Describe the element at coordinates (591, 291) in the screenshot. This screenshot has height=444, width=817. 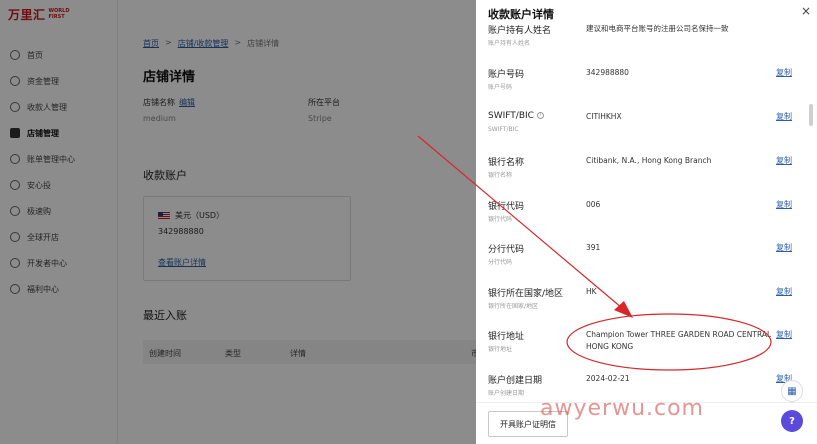
I see `bank-country-value: HK` at that location.